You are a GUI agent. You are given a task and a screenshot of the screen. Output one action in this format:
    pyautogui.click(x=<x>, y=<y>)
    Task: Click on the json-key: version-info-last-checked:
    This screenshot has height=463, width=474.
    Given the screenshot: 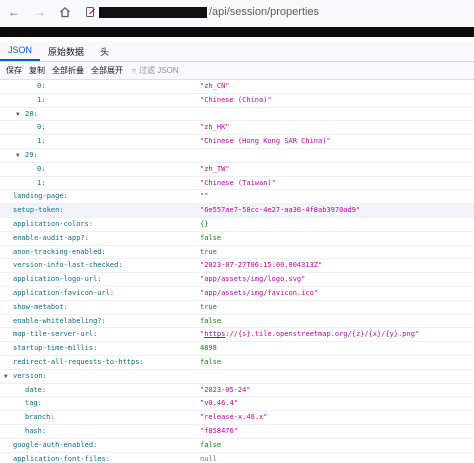 What is the action you would take?
    pyautogui.click(x=68, y=265)
    